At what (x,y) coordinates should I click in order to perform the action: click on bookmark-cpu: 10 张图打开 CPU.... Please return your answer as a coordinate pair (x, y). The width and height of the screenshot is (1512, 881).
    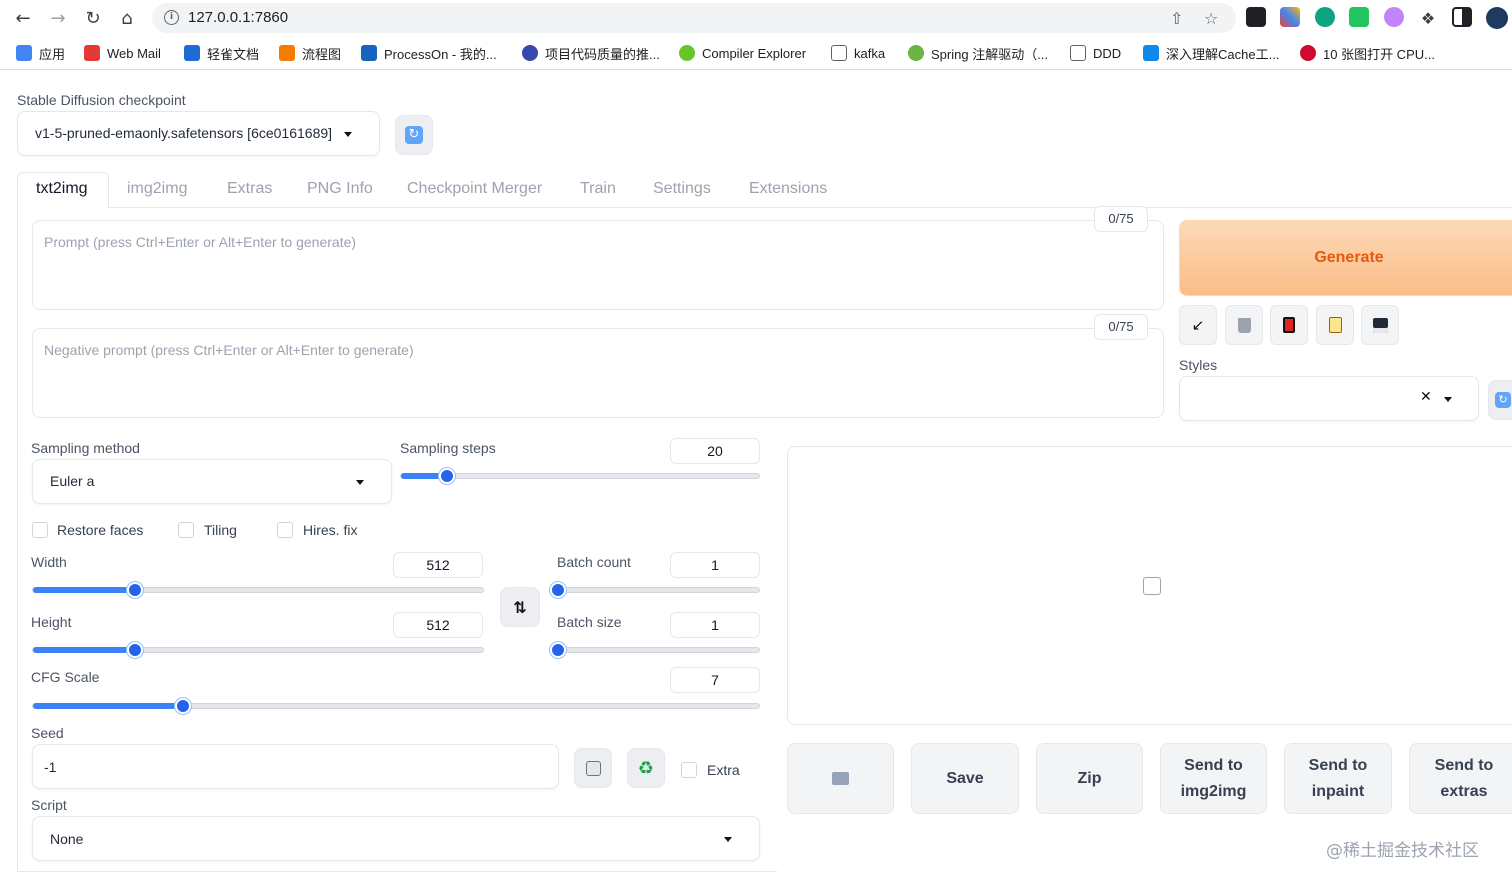
    Looking at the image, I should click on (1367, 53).